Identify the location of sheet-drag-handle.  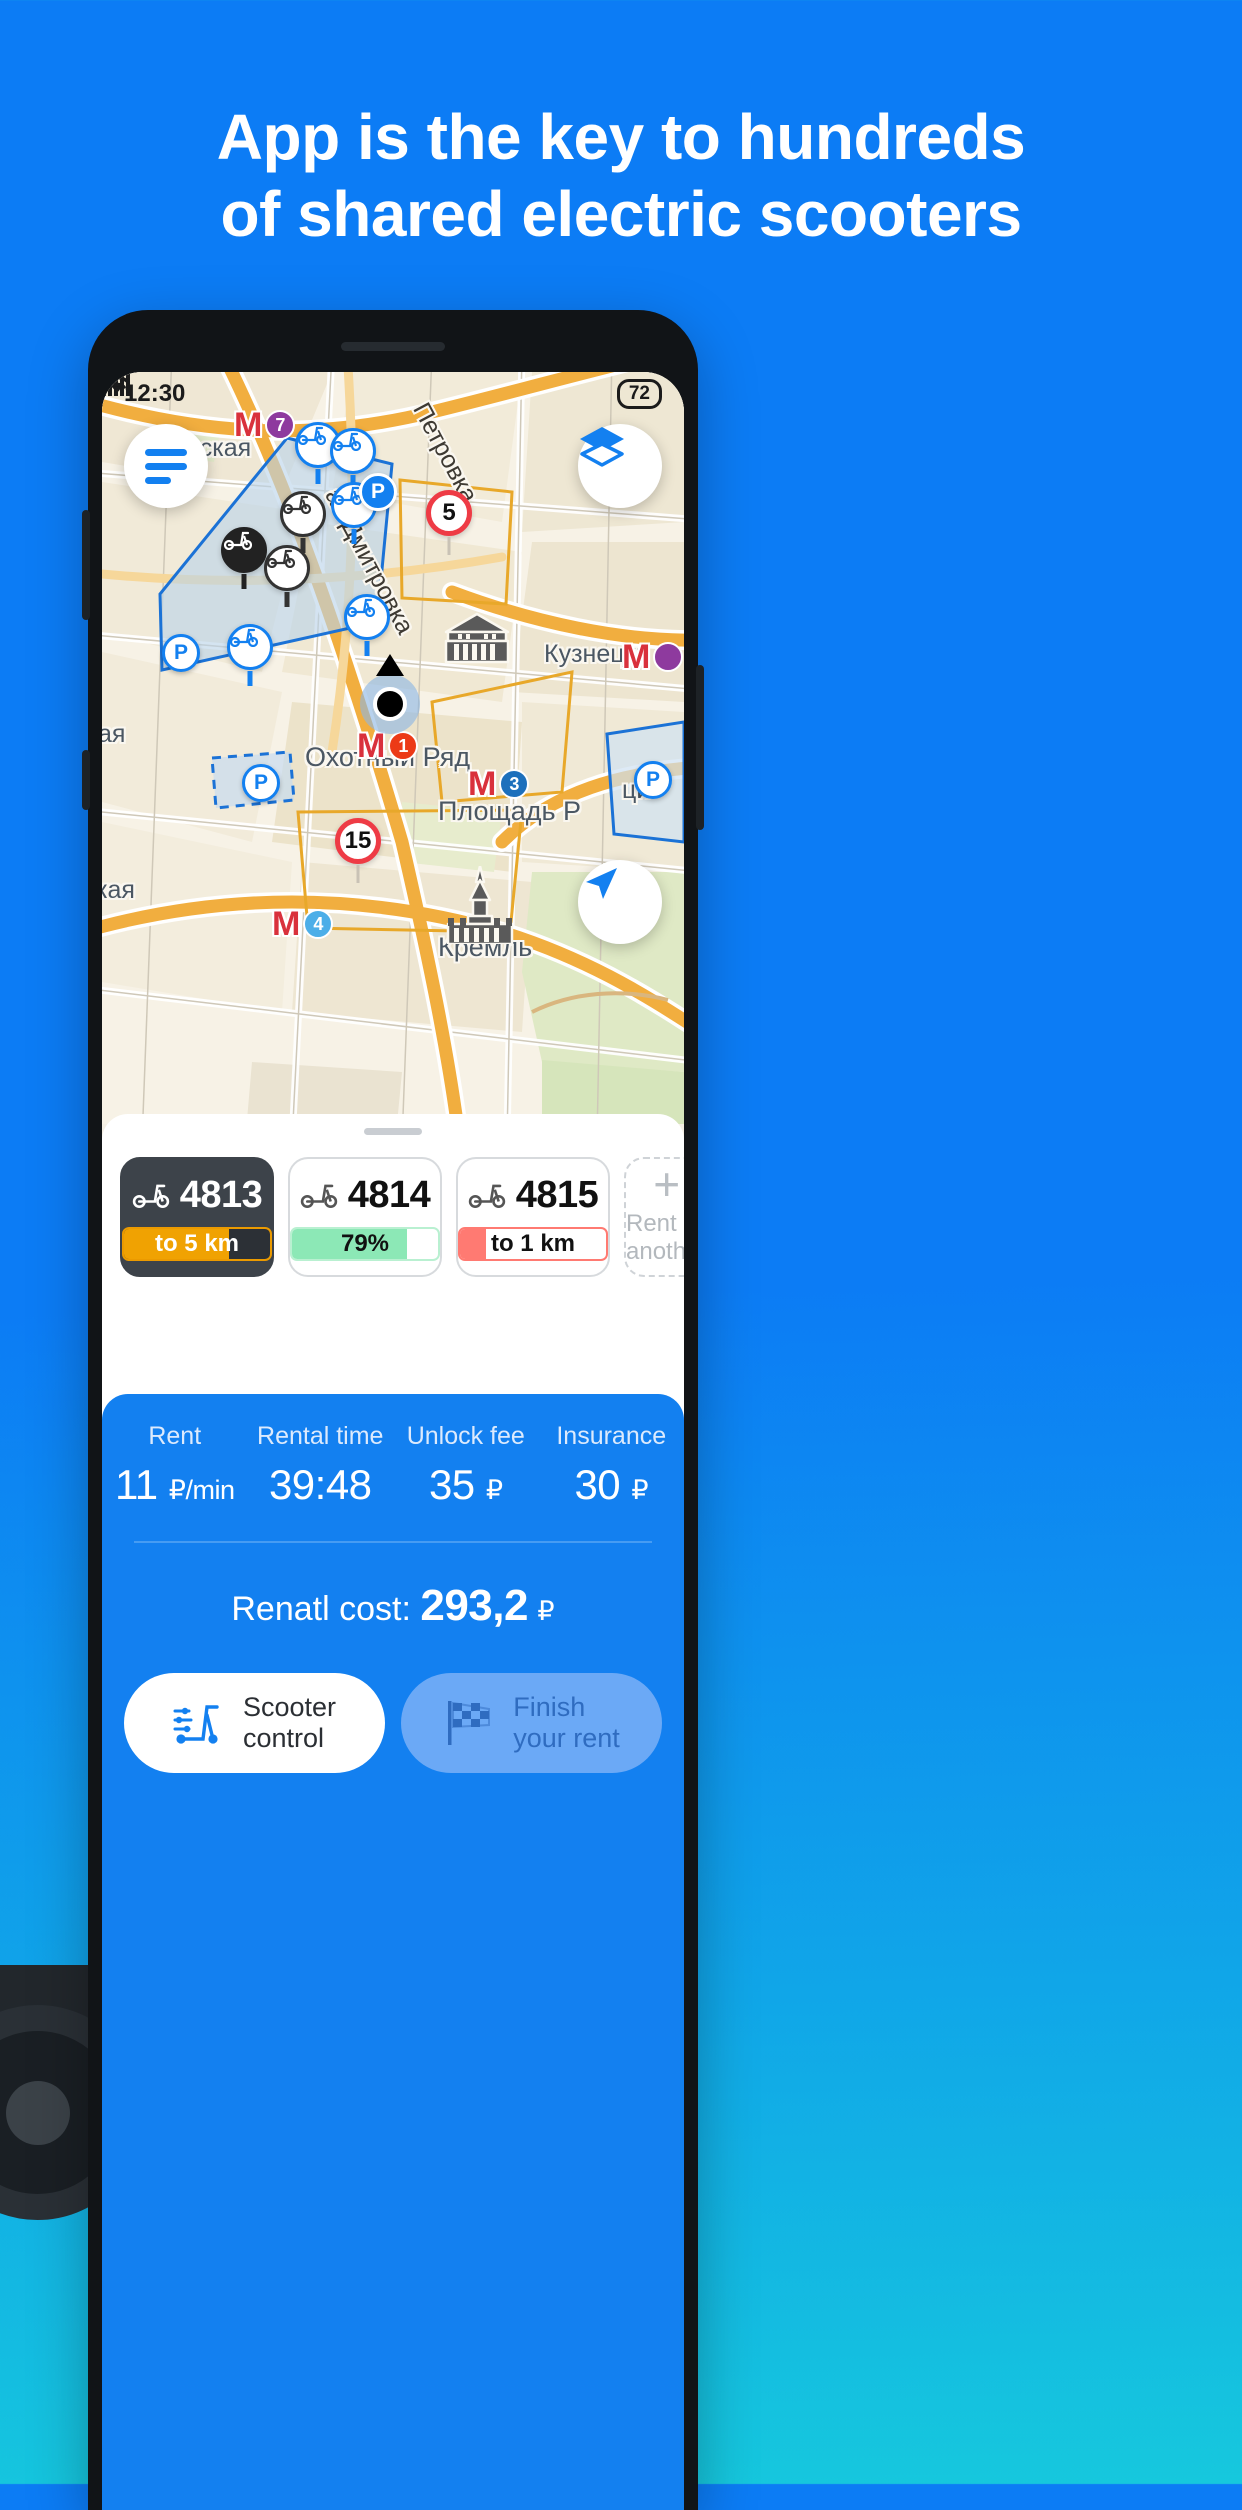
(393, 1131).